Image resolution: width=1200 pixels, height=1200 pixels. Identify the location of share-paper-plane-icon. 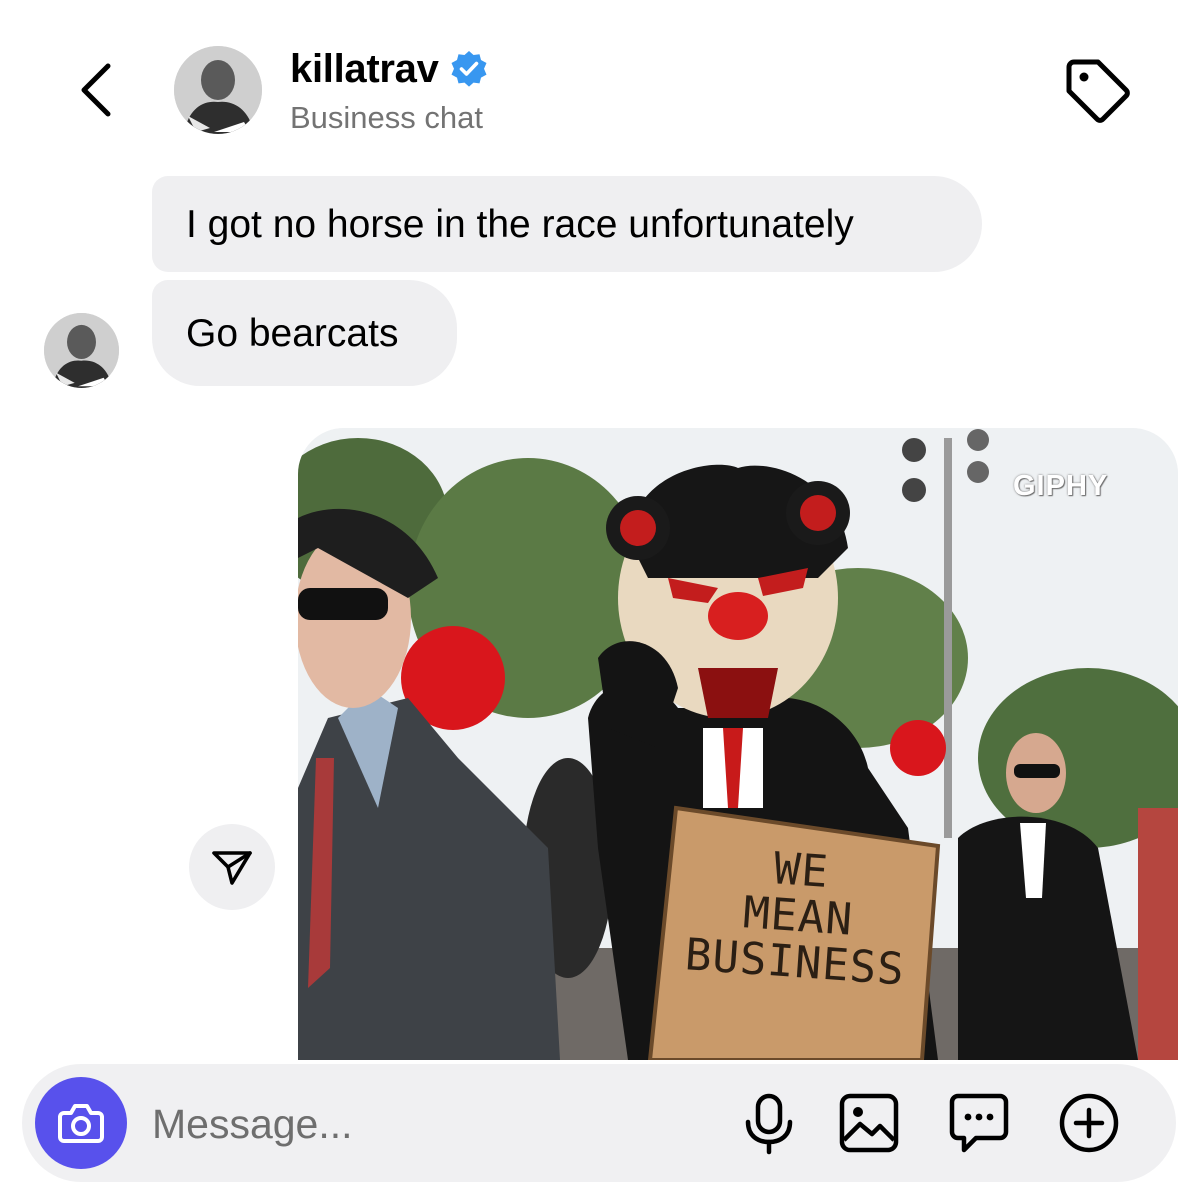
(232, 868).